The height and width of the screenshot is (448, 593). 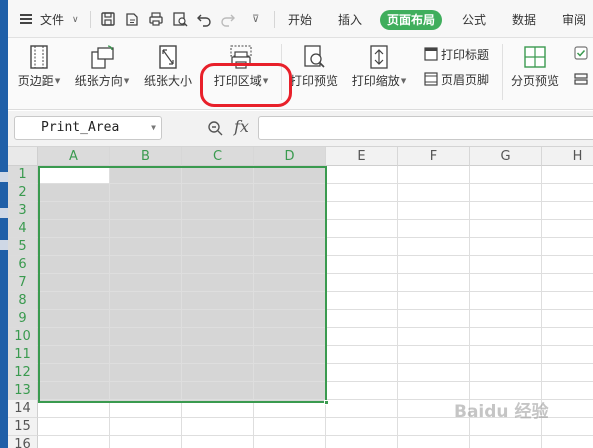 What do you see at coordinates (75, 20) in the screenshot?
I see `file-dropdown-icon: ∨` at bounding box center [75, 20].